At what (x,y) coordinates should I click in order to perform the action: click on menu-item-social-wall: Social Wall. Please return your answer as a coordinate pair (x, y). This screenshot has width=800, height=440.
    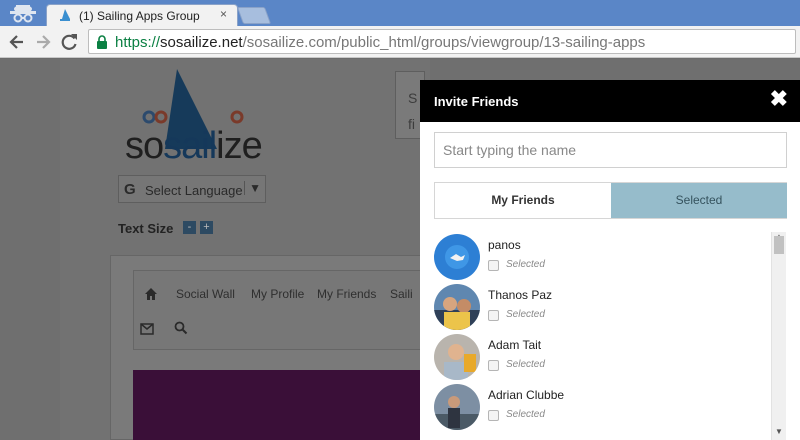
    Looking at the image, I should click on (205, 294).